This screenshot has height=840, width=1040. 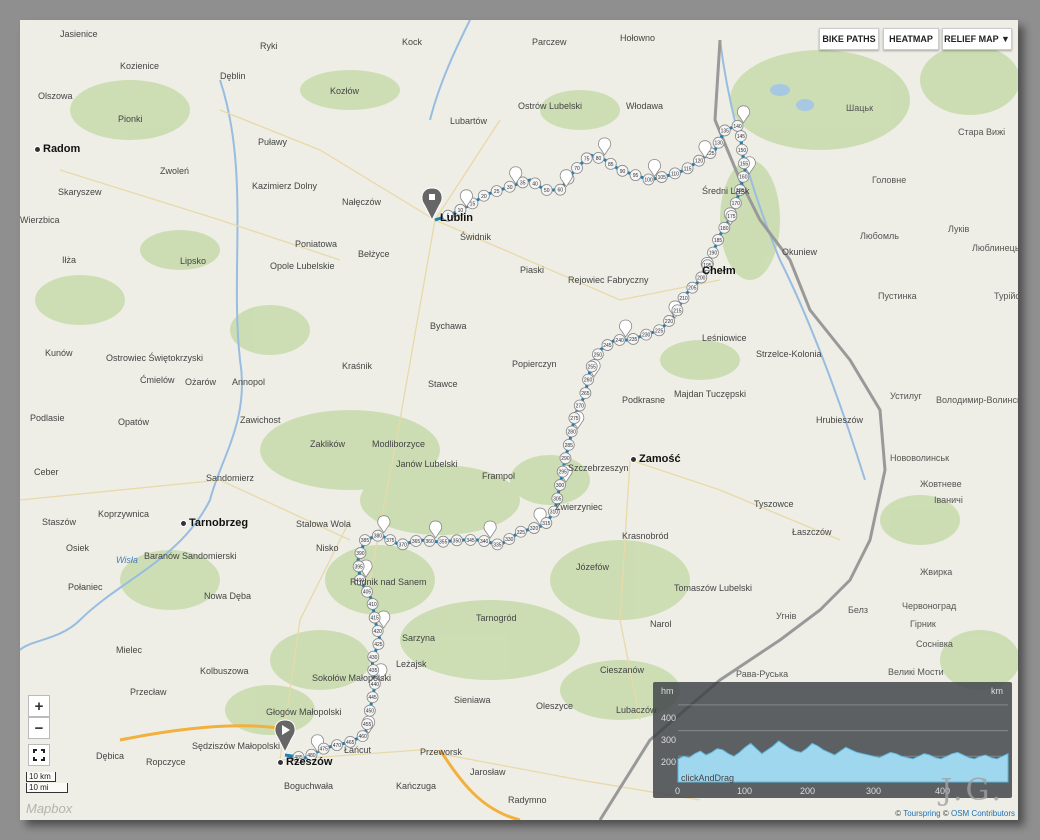 What do you see at coordinates (840, 420) in the screenshot?
I see `place-label: Hrubieszów` at bounding box center [840, 420].